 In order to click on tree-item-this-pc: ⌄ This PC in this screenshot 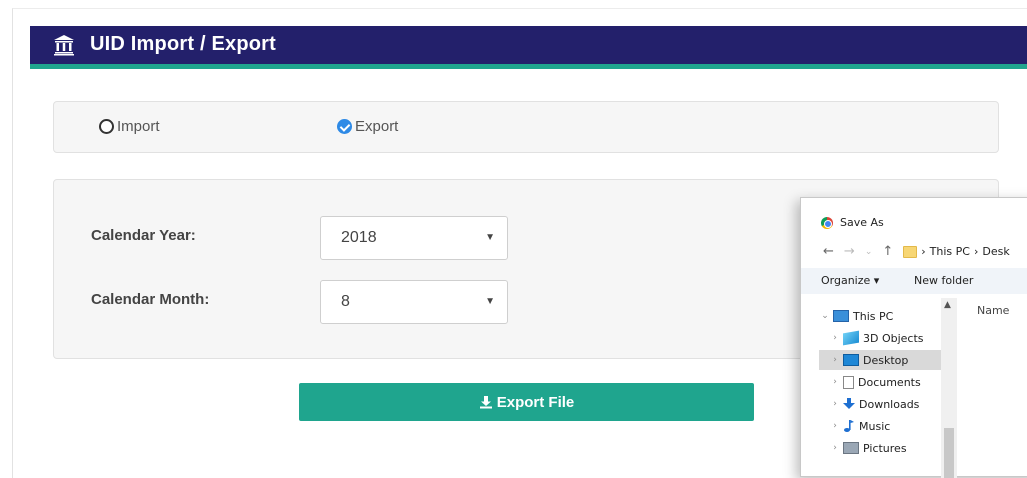, I will do `click(880, 316)`.